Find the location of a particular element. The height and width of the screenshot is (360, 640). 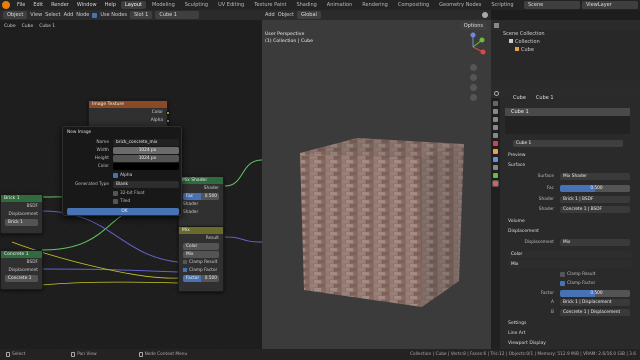

viewport-menu-add: Add is located at coordinates (270, 15).